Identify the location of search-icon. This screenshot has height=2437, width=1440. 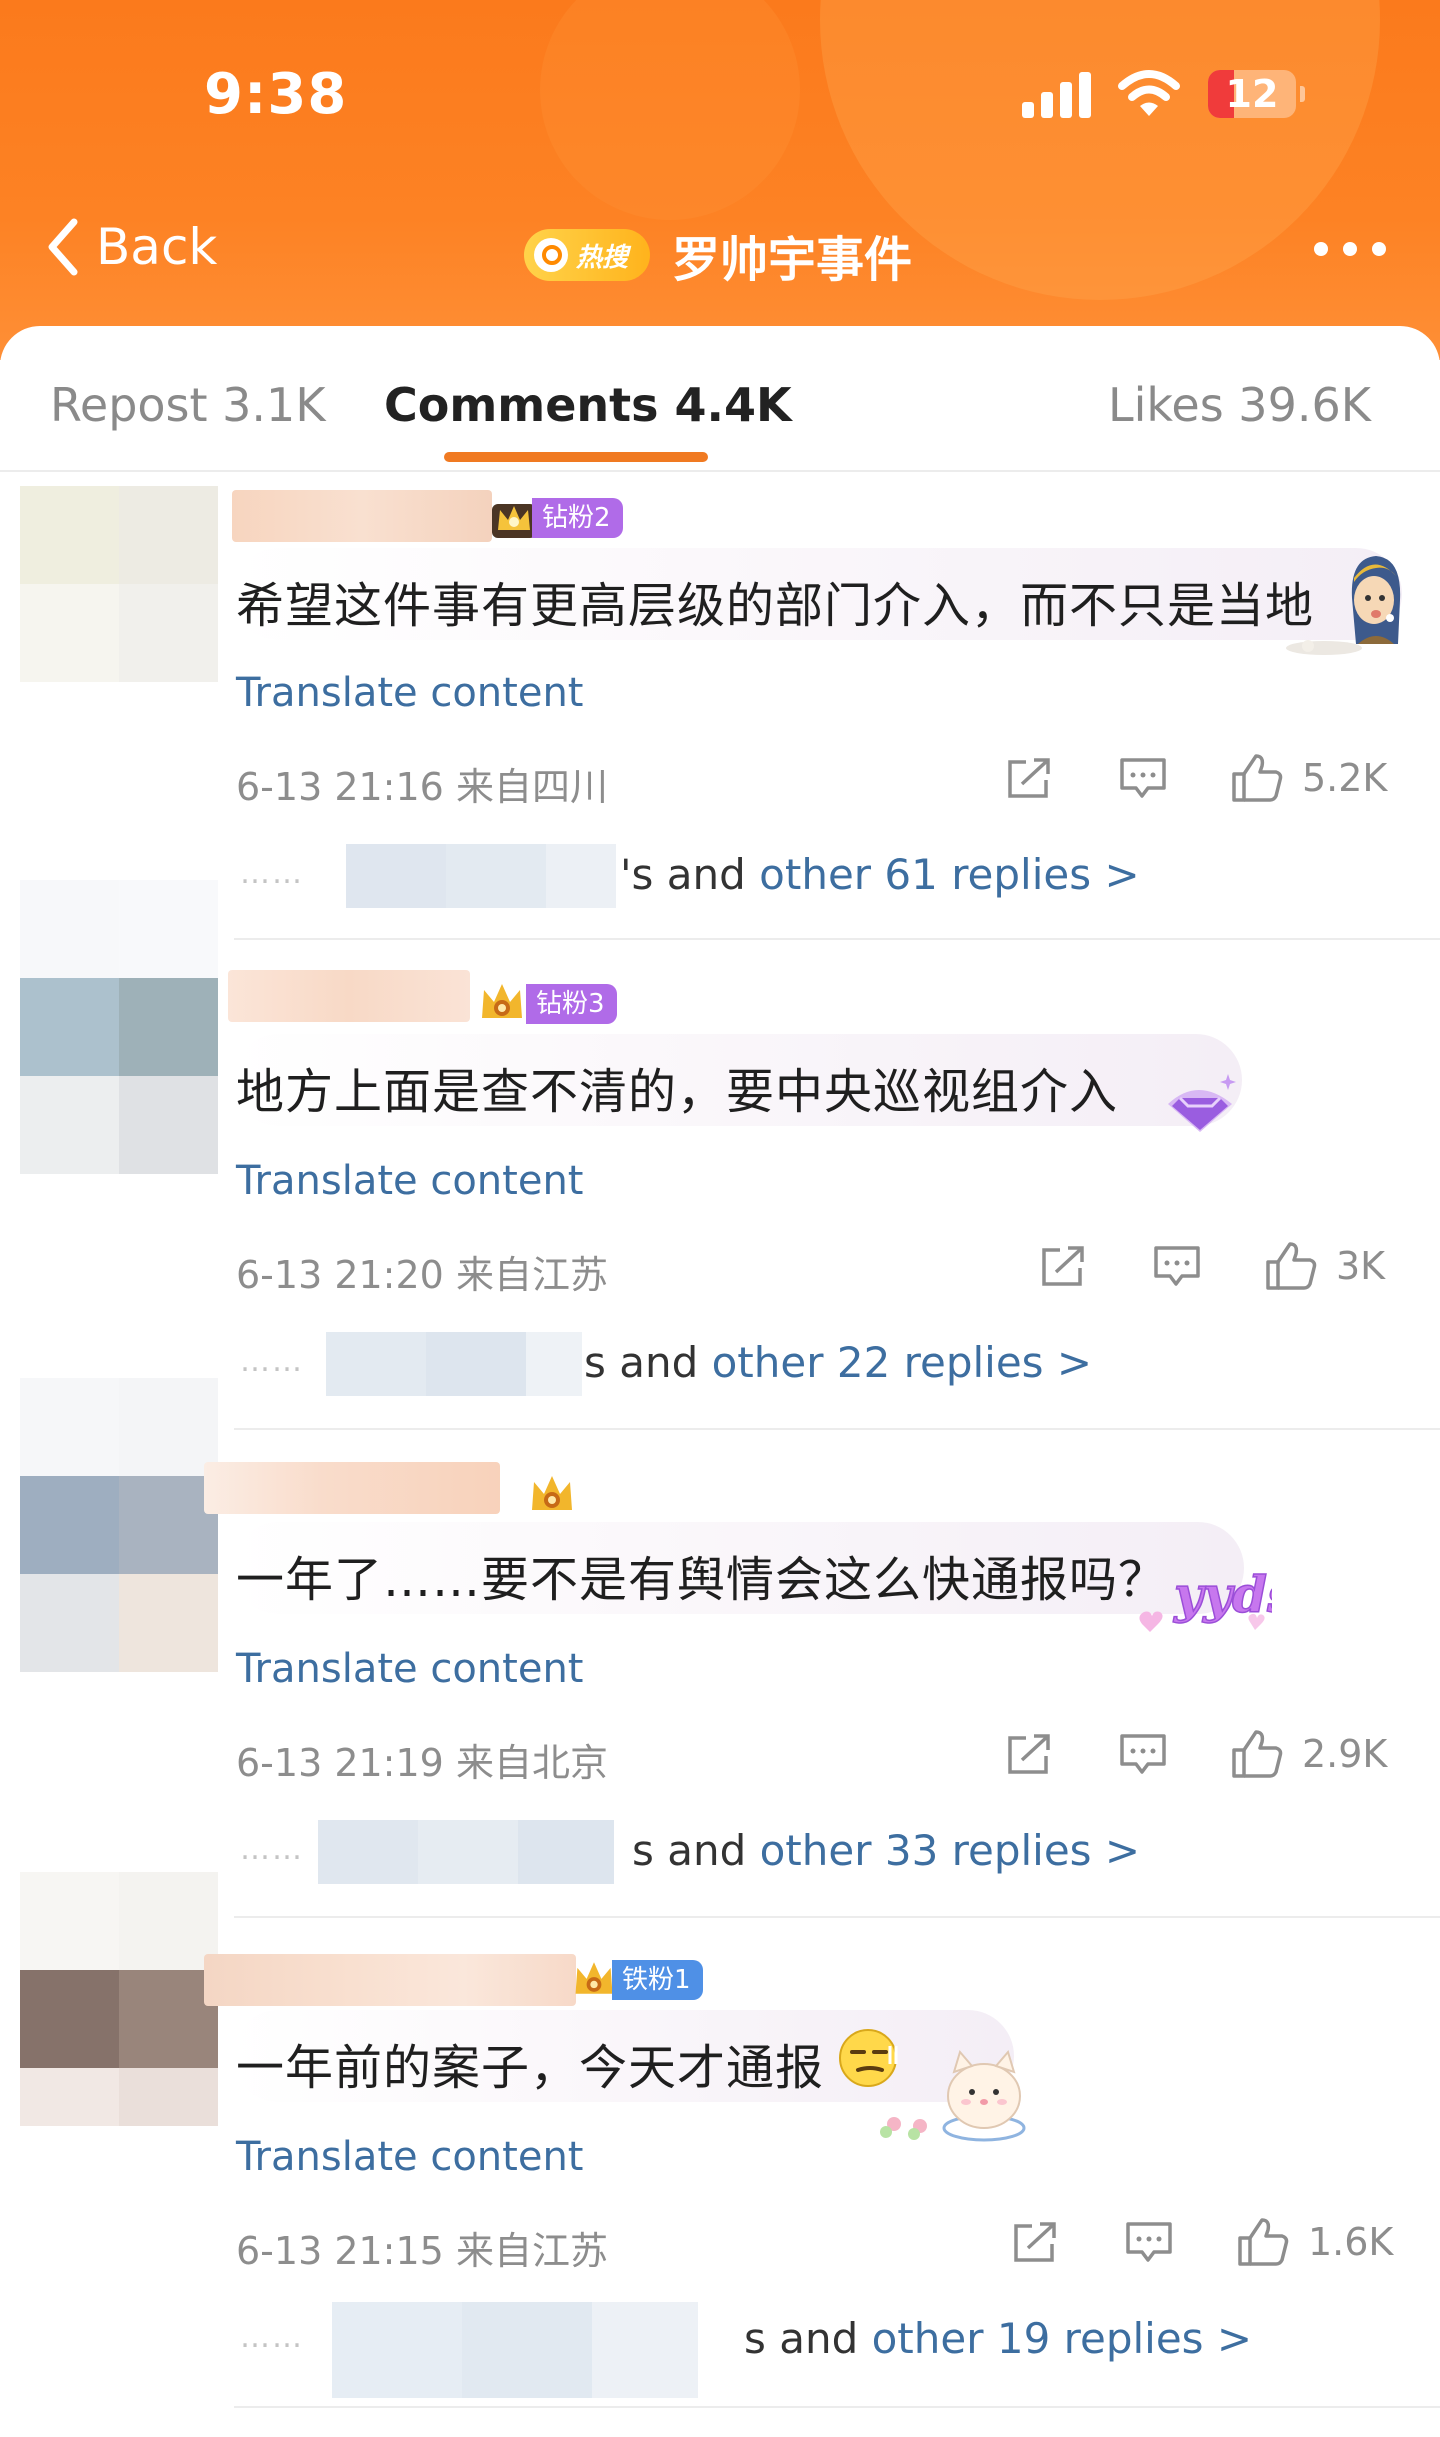
(551, 255).